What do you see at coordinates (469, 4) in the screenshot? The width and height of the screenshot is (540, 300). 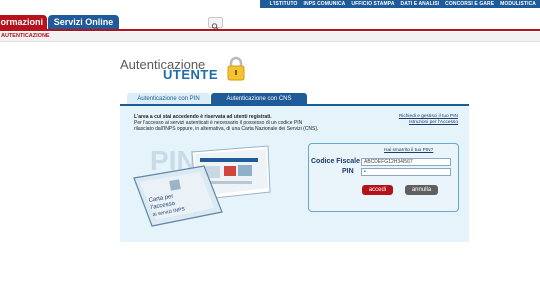 I see `top-link-concorsi-gare: CONCORSI E GARE` at bounding box center [469, 4].